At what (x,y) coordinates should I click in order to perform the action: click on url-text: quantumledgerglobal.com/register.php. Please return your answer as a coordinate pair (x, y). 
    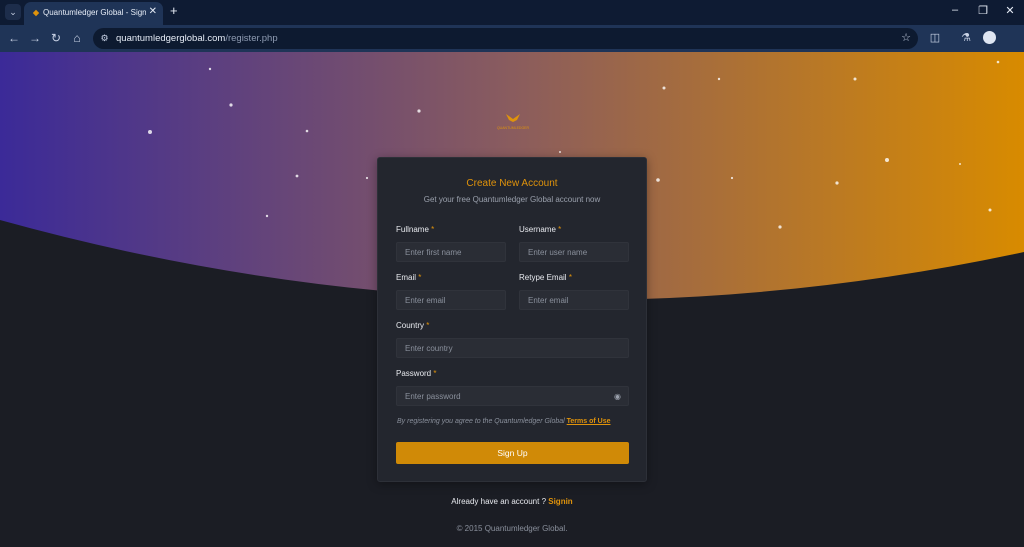
    Looking at the image, I should click on (197, 38).